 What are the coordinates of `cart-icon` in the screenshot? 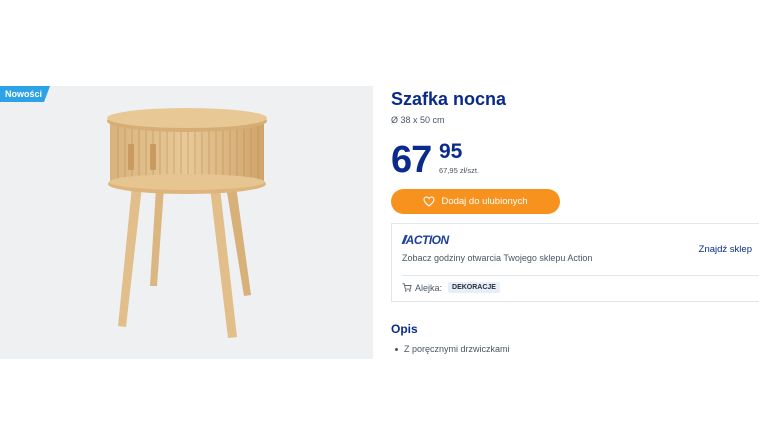 It's located at (407, 287).